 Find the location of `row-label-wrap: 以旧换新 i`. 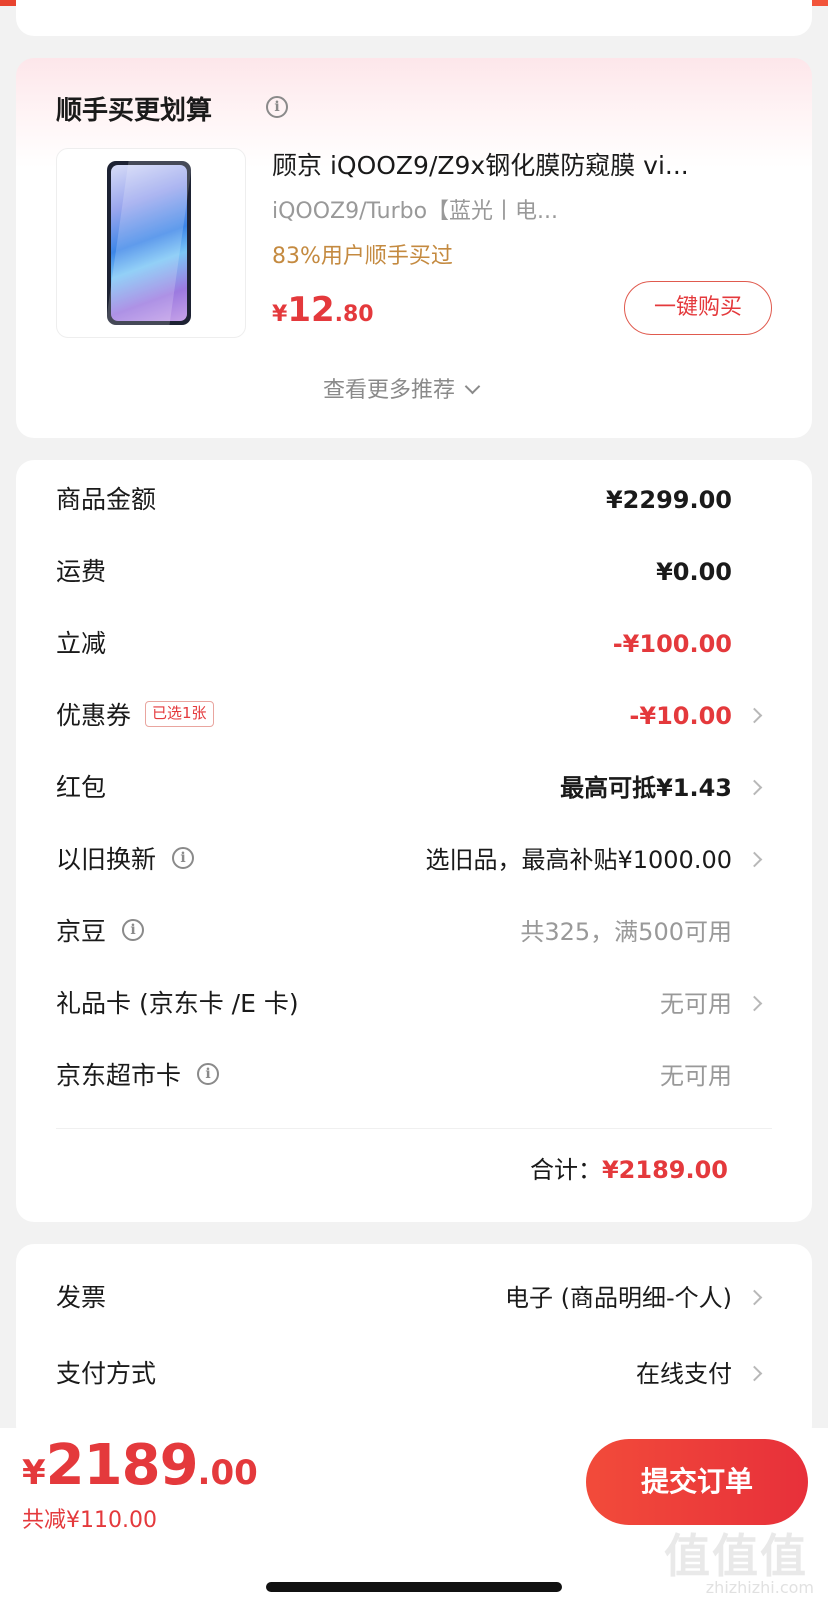

row-label-wrap: 以旧换新 i is located at coordinates (125, 860).